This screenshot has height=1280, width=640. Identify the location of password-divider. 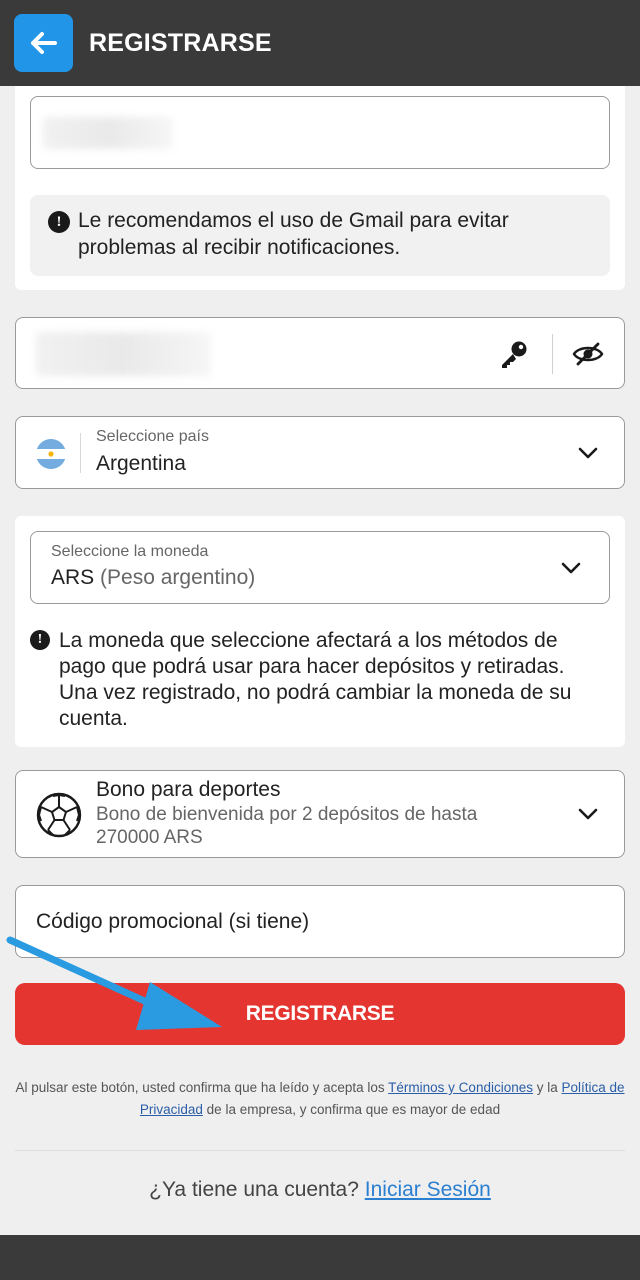
(552, 354).